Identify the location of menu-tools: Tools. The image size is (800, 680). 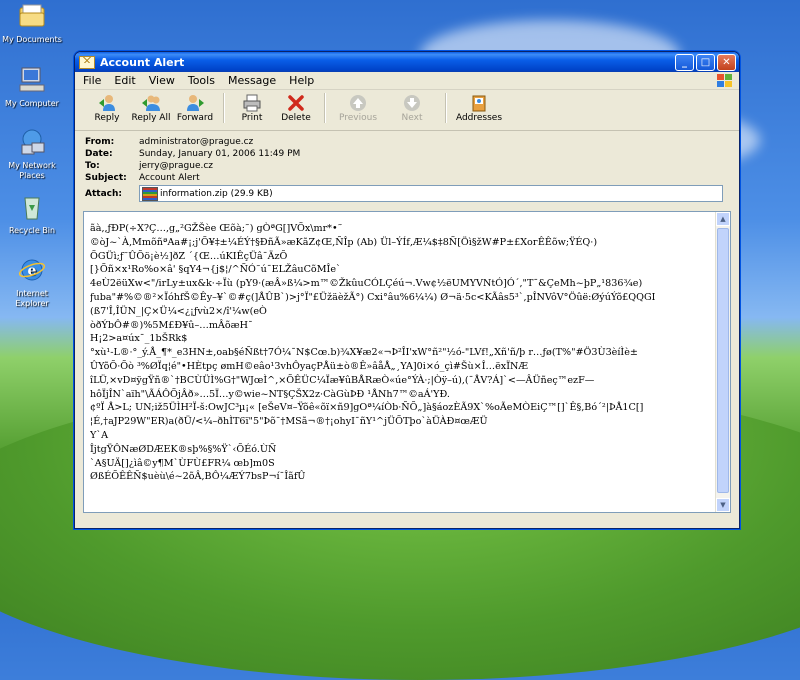
(201, 80).